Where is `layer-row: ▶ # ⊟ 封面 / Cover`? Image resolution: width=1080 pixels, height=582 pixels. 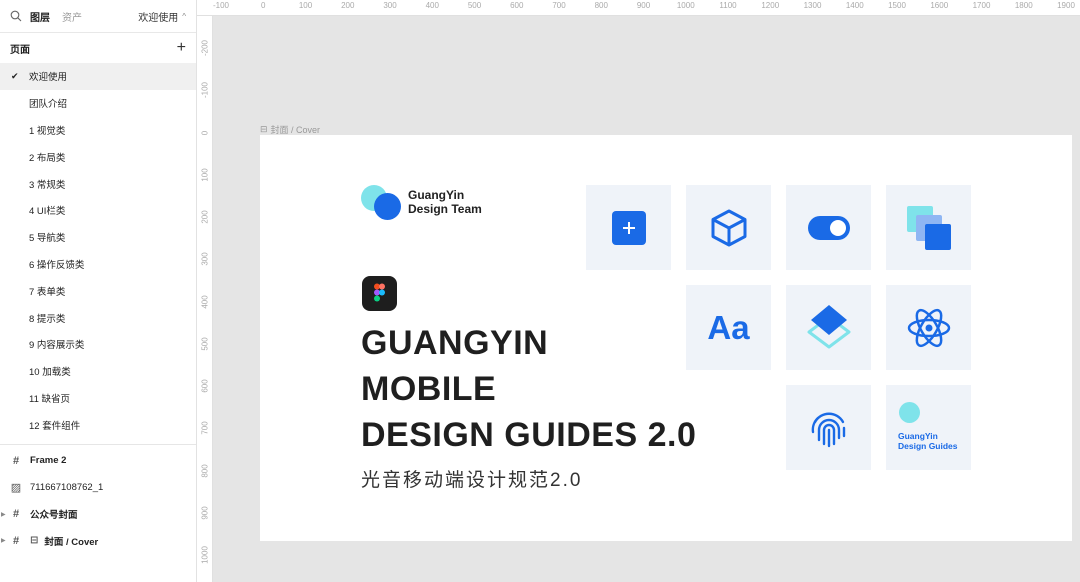
layer-row: ▶ # ⊟ 封面 / Cover is located at coordinates (98, 541).